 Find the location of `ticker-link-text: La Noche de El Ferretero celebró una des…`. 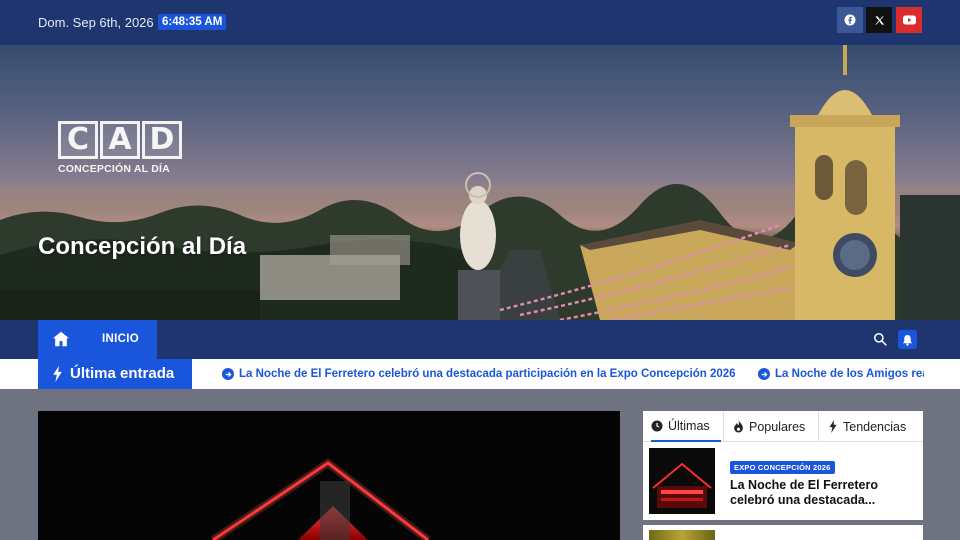

ticker-link-text: La Noche de El Ferretero celebró una des… is located at coordinates (487, 374).